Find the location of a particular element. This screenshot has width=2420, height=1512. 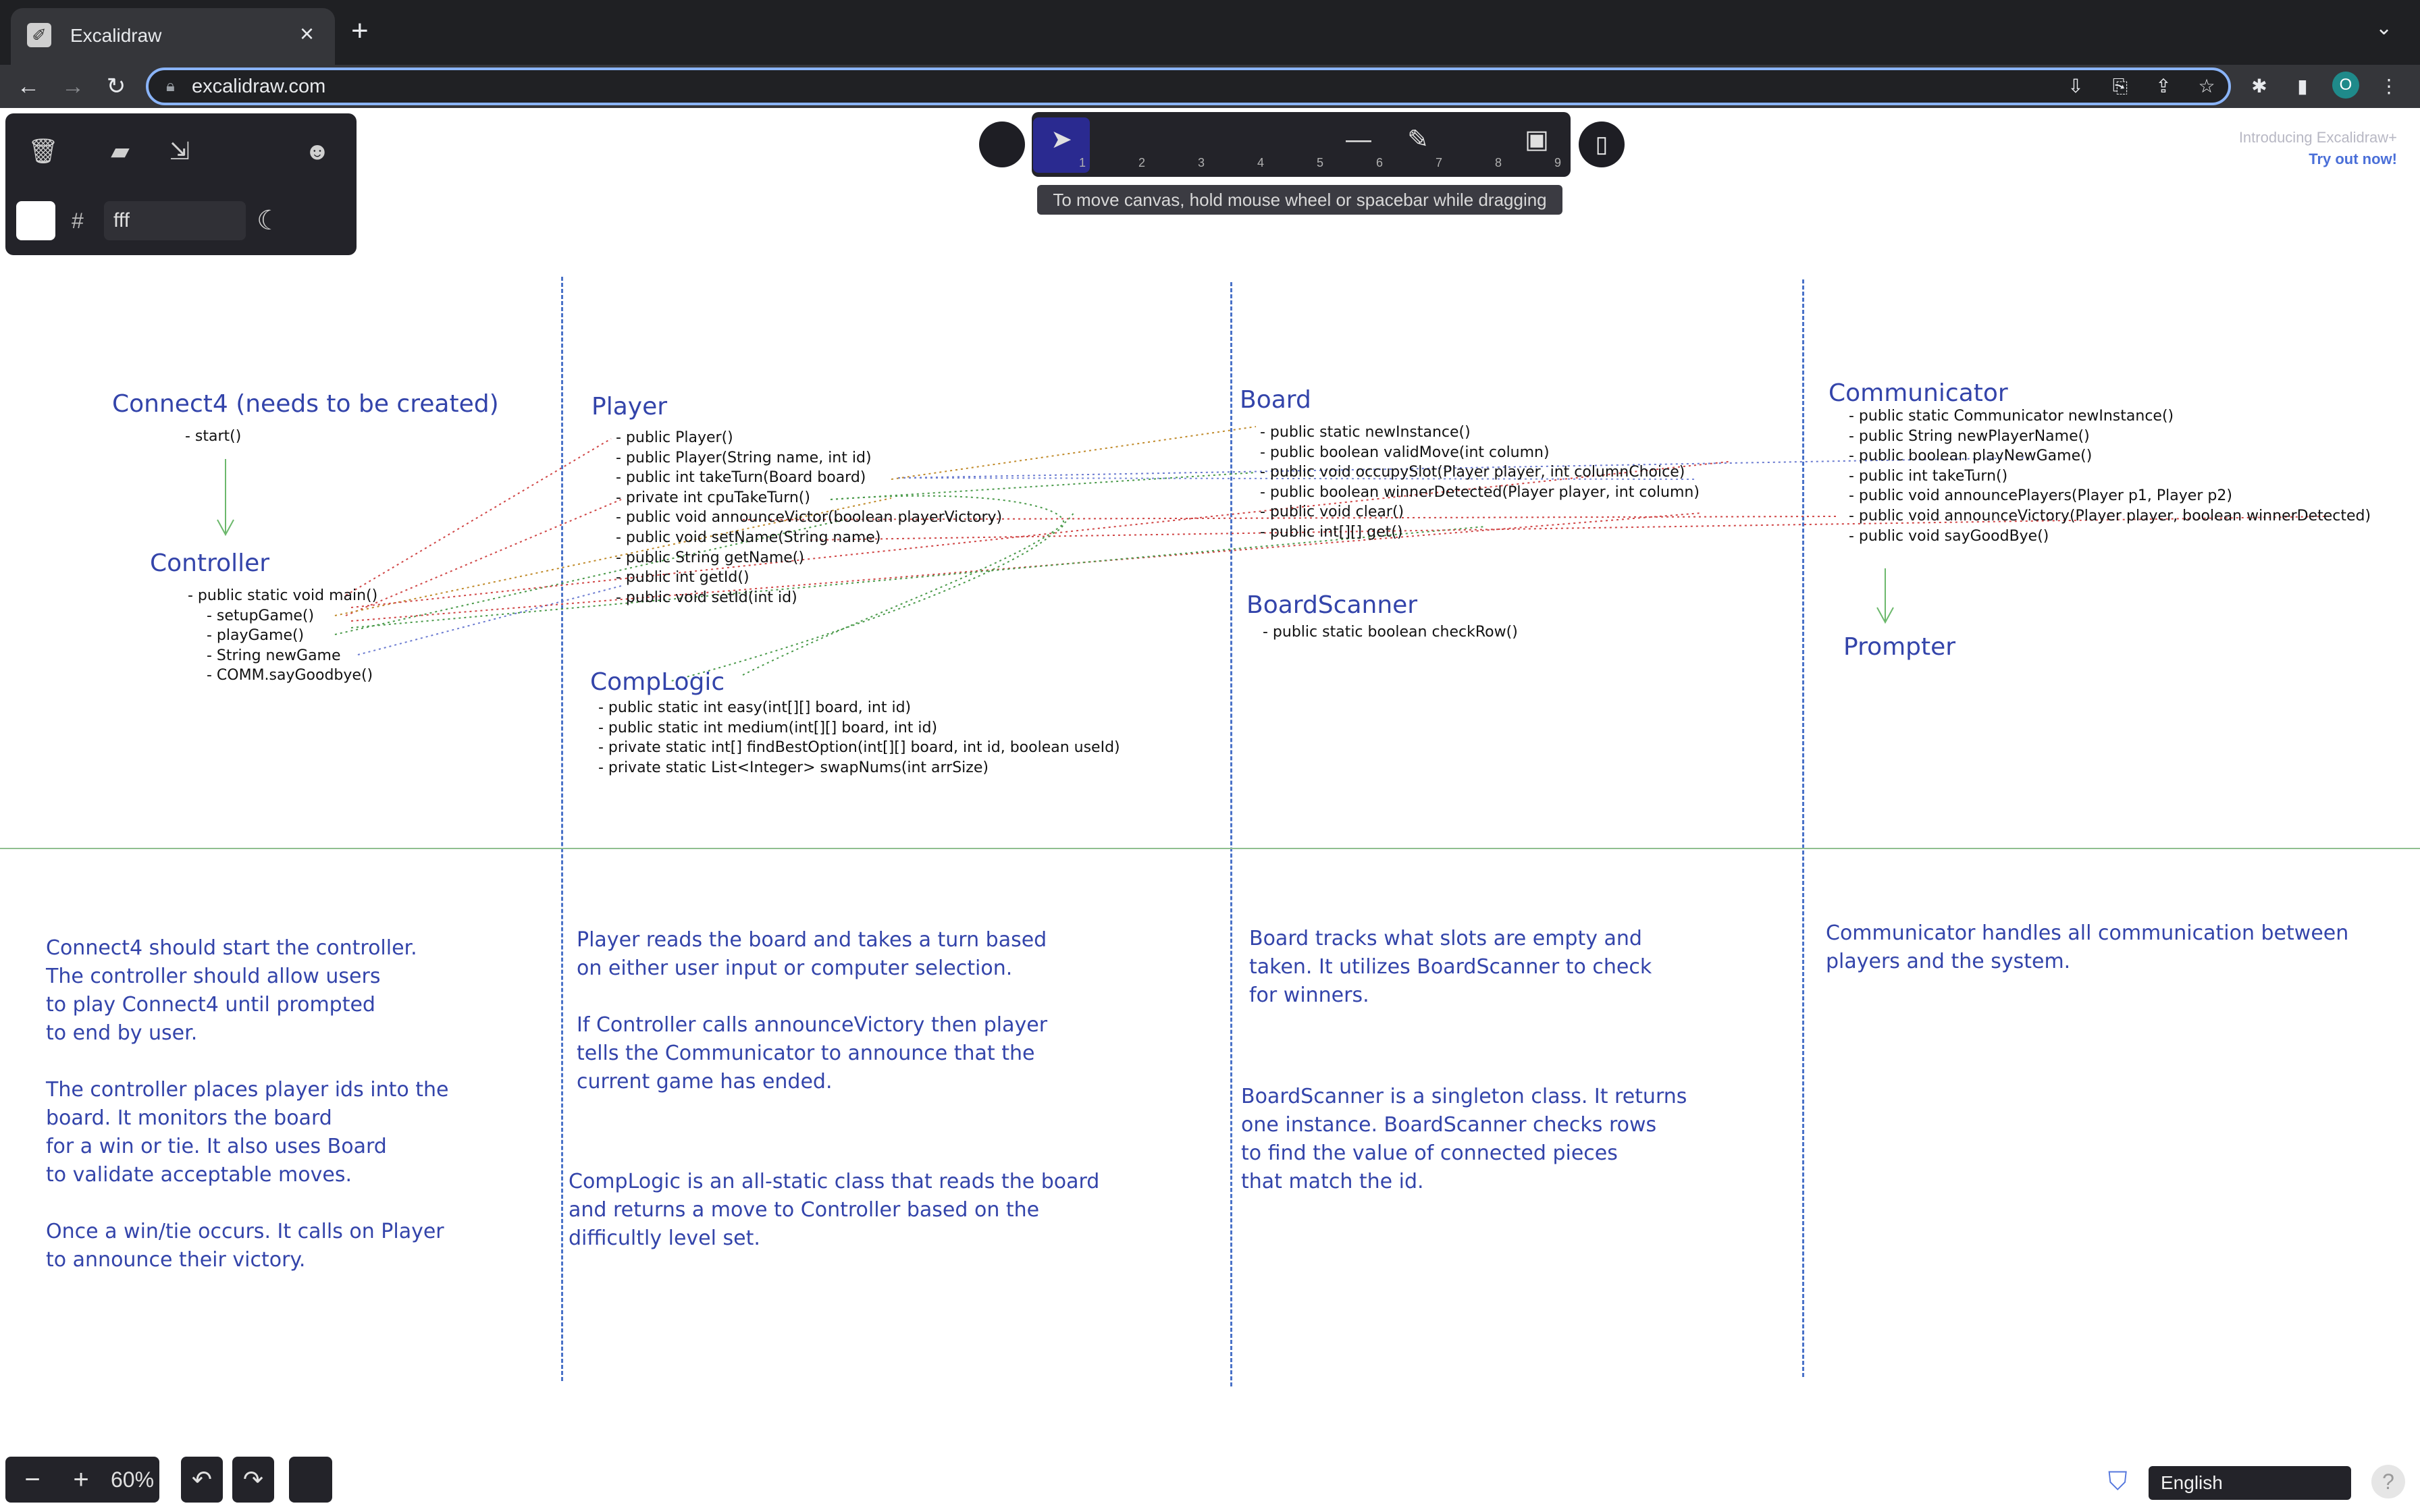

eraser-button is located at coordinates (310, 1480).